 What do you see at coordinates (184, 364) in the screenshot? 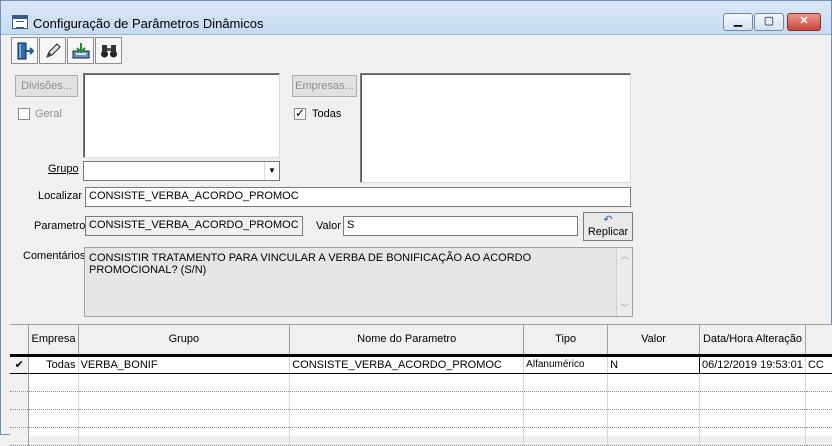
I see `cell-grupo: VERBA_BONIF` at bounding box center [184, 364].